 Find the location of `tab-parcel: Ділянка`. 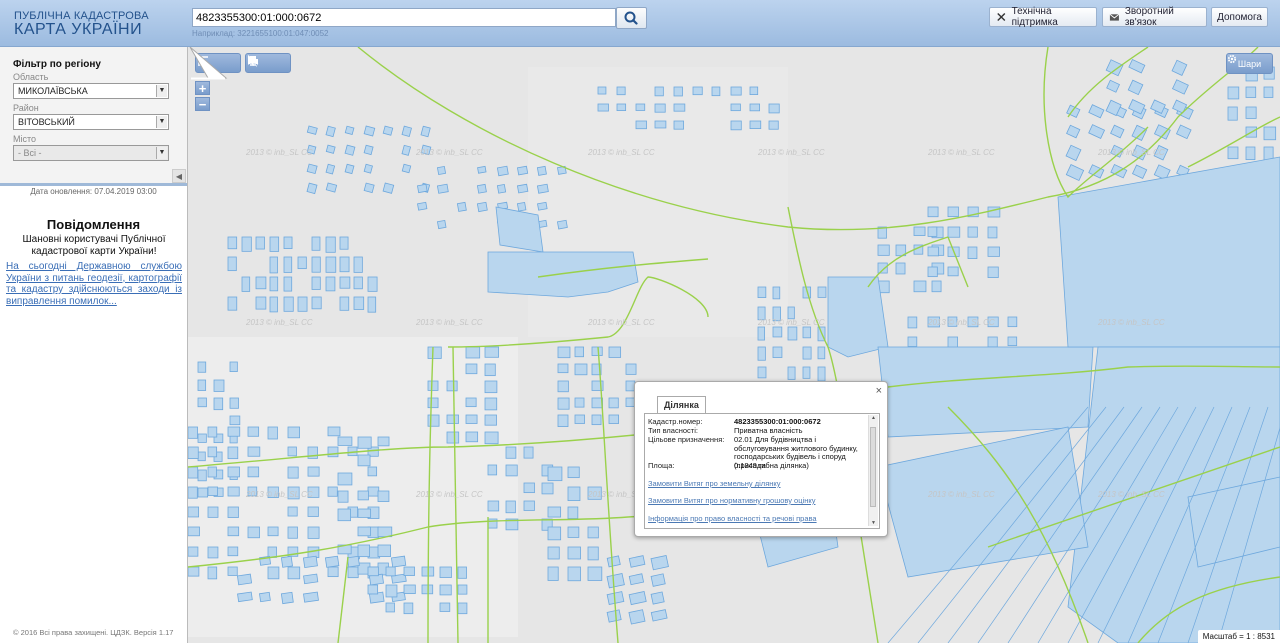

tab-parcel: Ділянка is located at coordinates (681, 404).